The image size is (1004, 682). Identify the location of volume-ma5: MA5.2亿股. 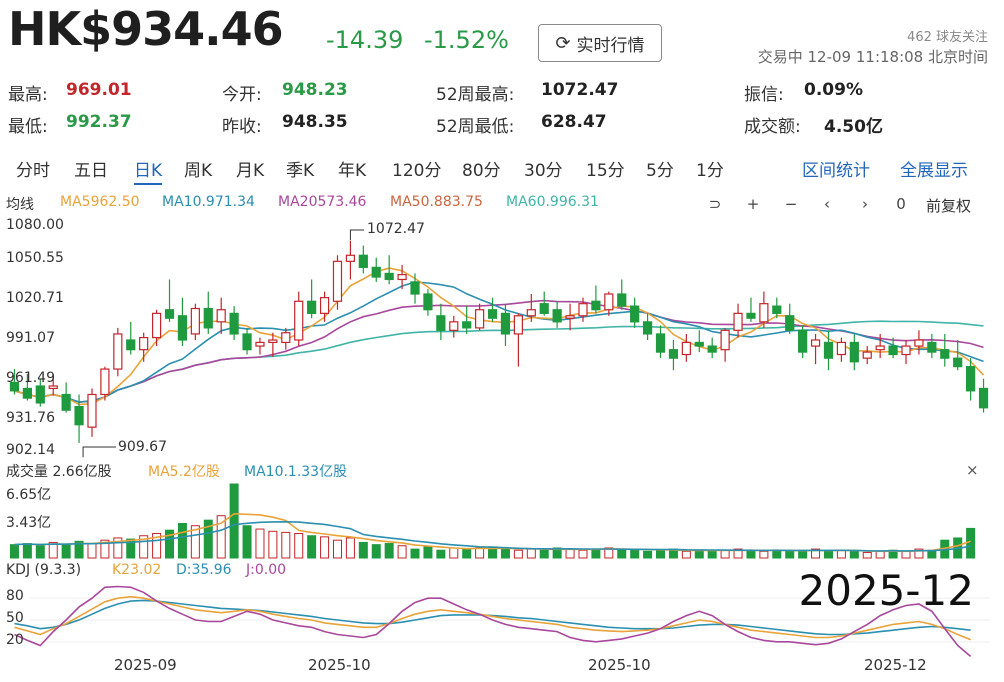
(184, 472).